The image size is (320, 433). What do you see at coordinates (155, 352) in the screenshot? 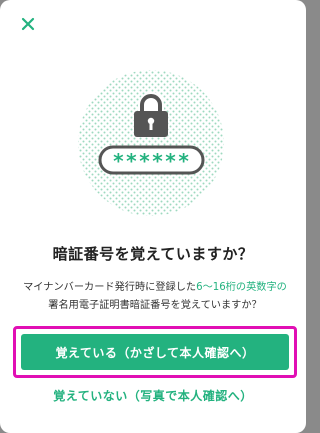
I see `remember-pin-button: 覚えている（かざして本人確認へ）` at bounding box center [155, 352].